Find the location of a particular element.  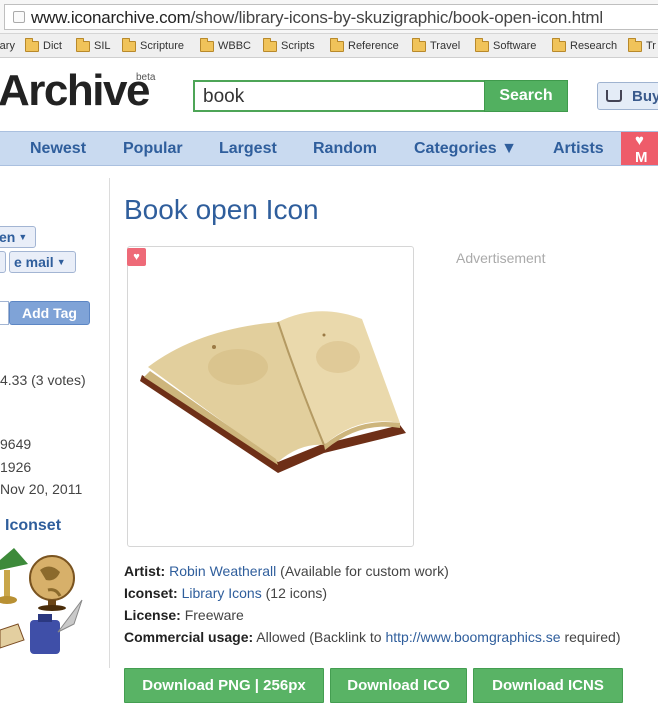

language-dropdown: en ▼ is located at coordinates (18, 237).